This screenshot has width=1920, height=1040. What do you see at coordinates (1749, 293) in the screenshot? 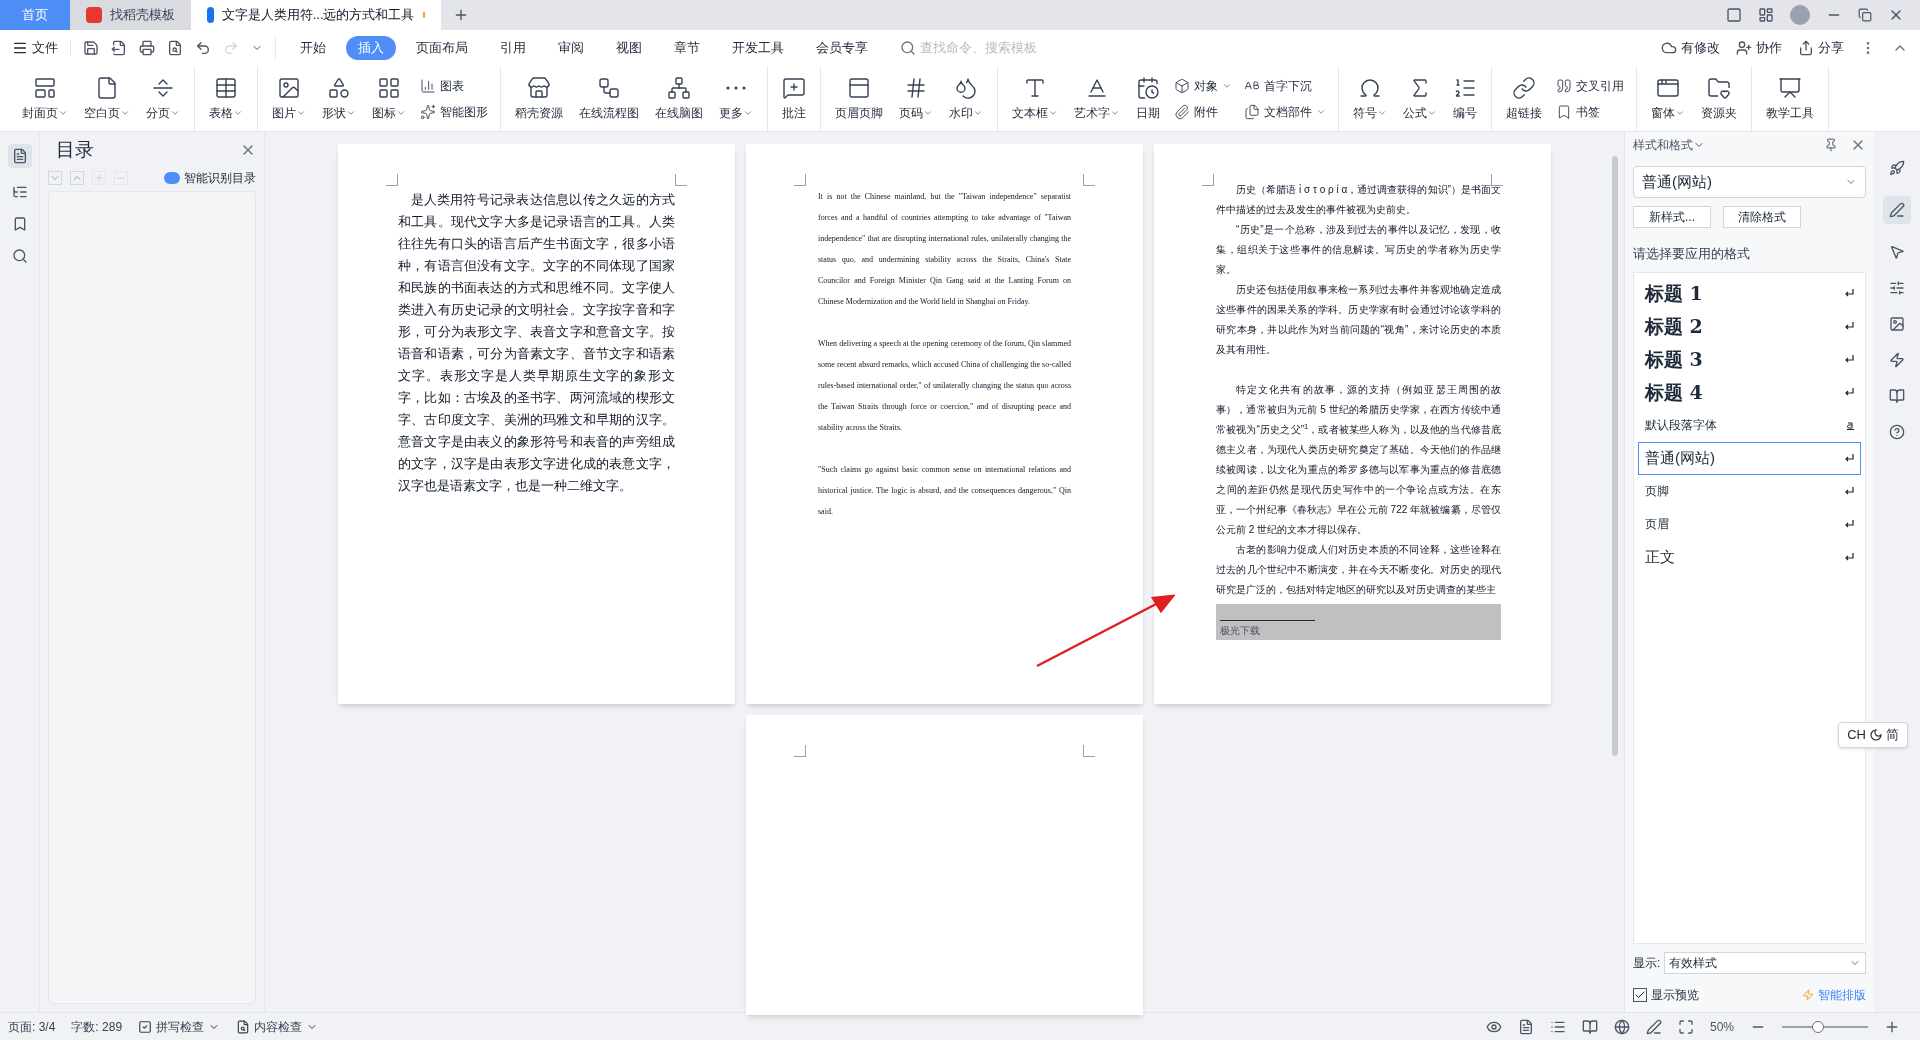
I see `style-item: 标题 1` at bounding box center [1749, 293].